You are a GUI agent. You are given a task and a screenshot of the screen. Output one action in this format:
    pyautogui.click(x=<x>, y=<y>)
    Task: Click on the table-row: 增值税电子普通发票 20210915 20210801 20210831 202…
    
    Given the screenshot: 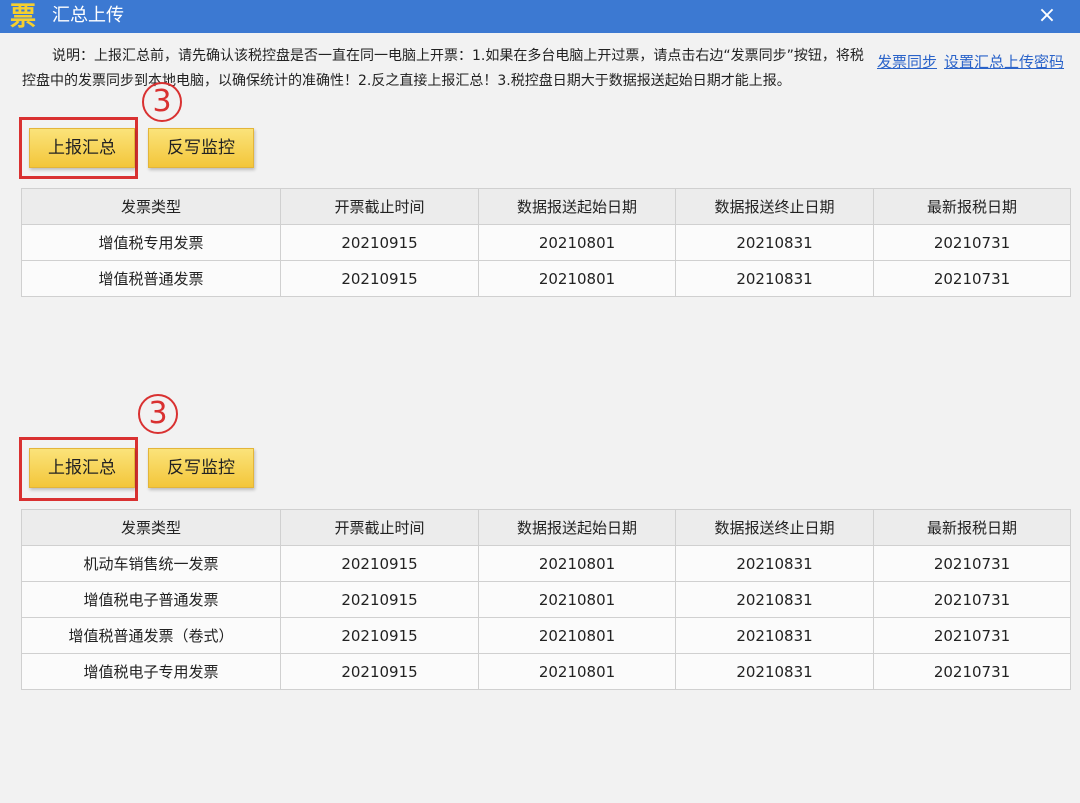 What is the action you would take?
    pyautogui.click(x=546, y=599)
    